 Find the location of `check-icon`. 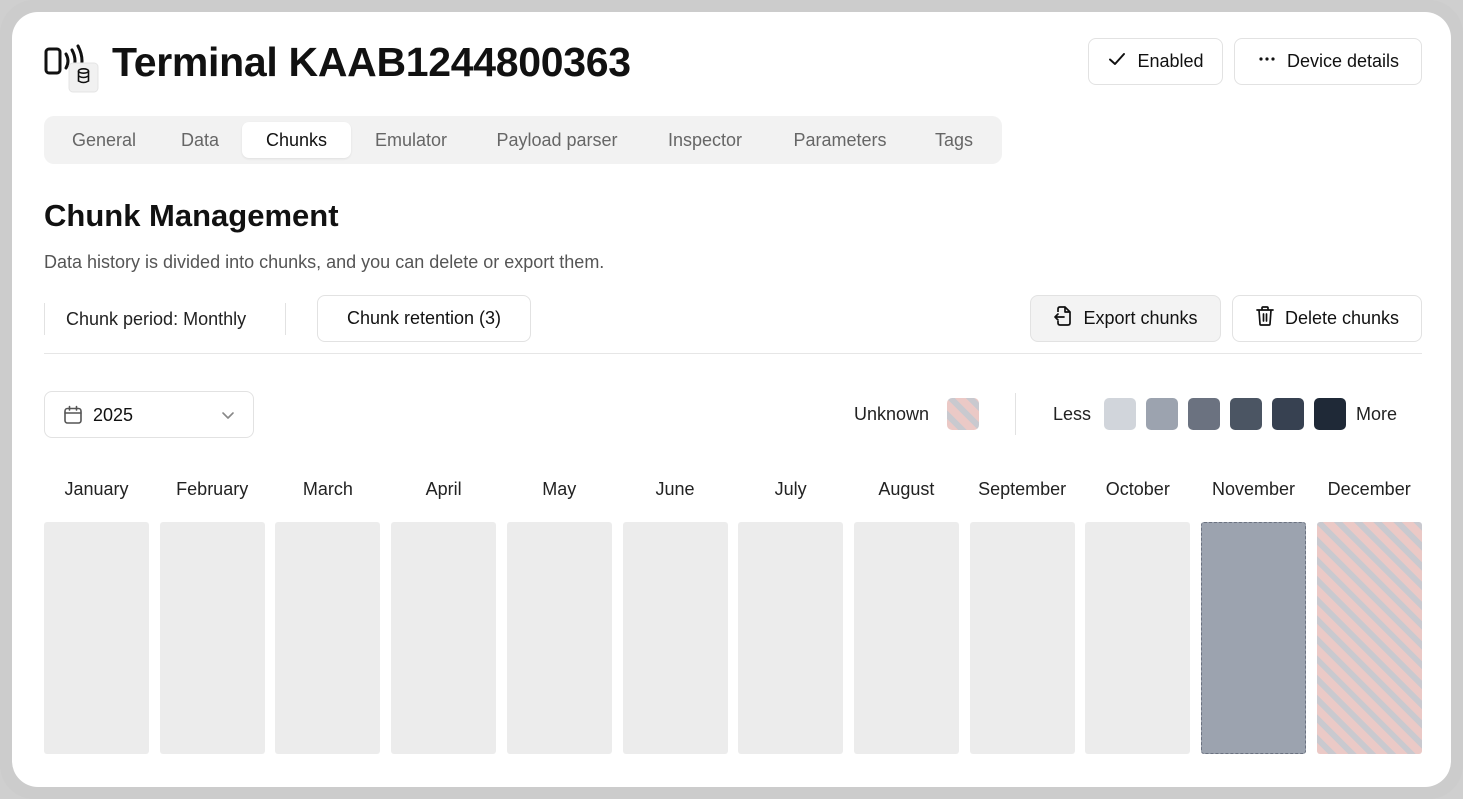

check-icon is located at coordinates (1117, 61).